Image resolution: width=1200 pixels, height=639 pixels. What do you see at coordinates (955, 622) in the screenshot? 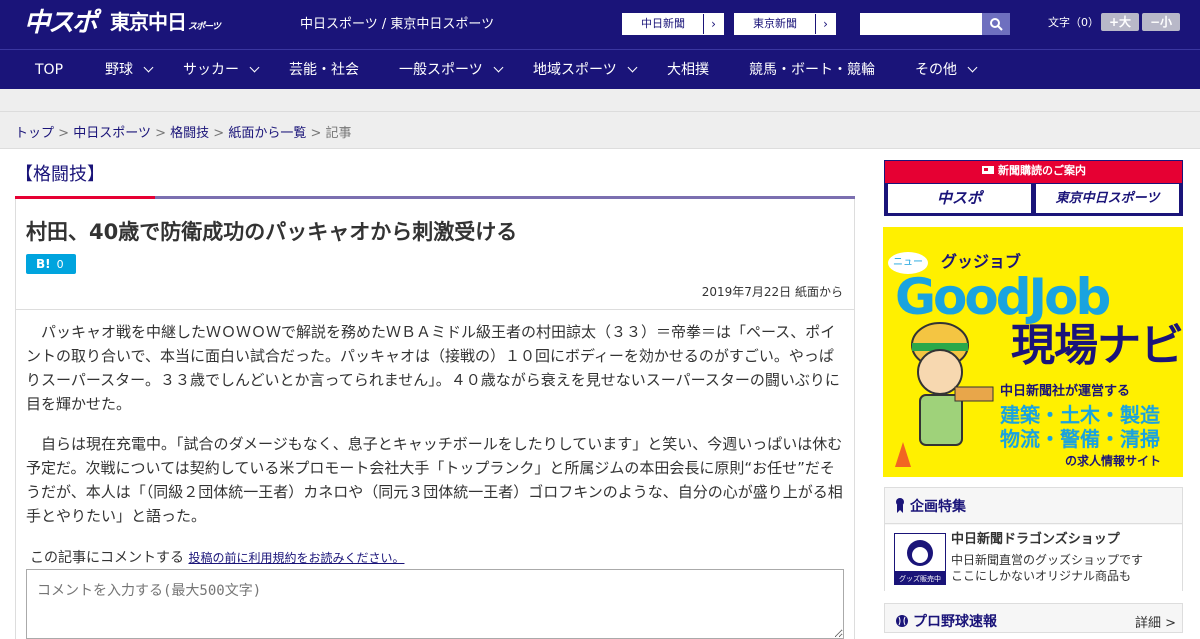
I see `pro-baseball-title: プロ野球速報` at bounding box center [955, 622].